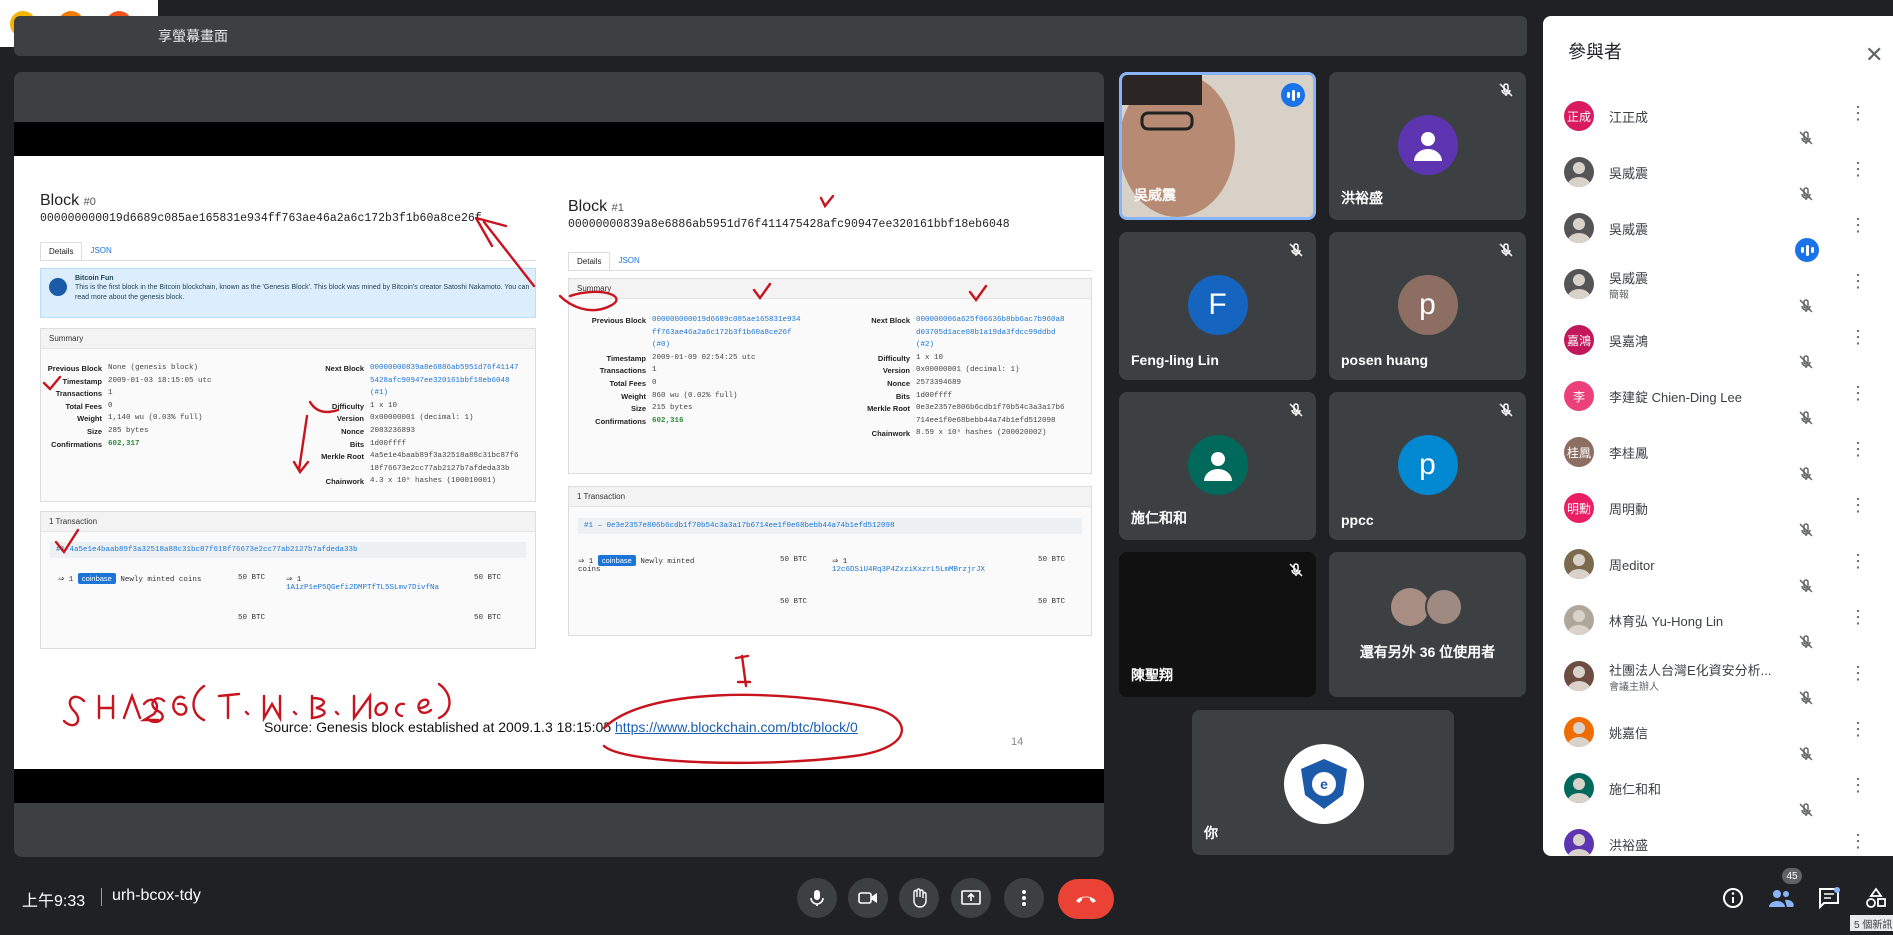 The image size is (1893, 935). I want to click on summary-row: Previous Block None (genesis block), so click(119, 368).